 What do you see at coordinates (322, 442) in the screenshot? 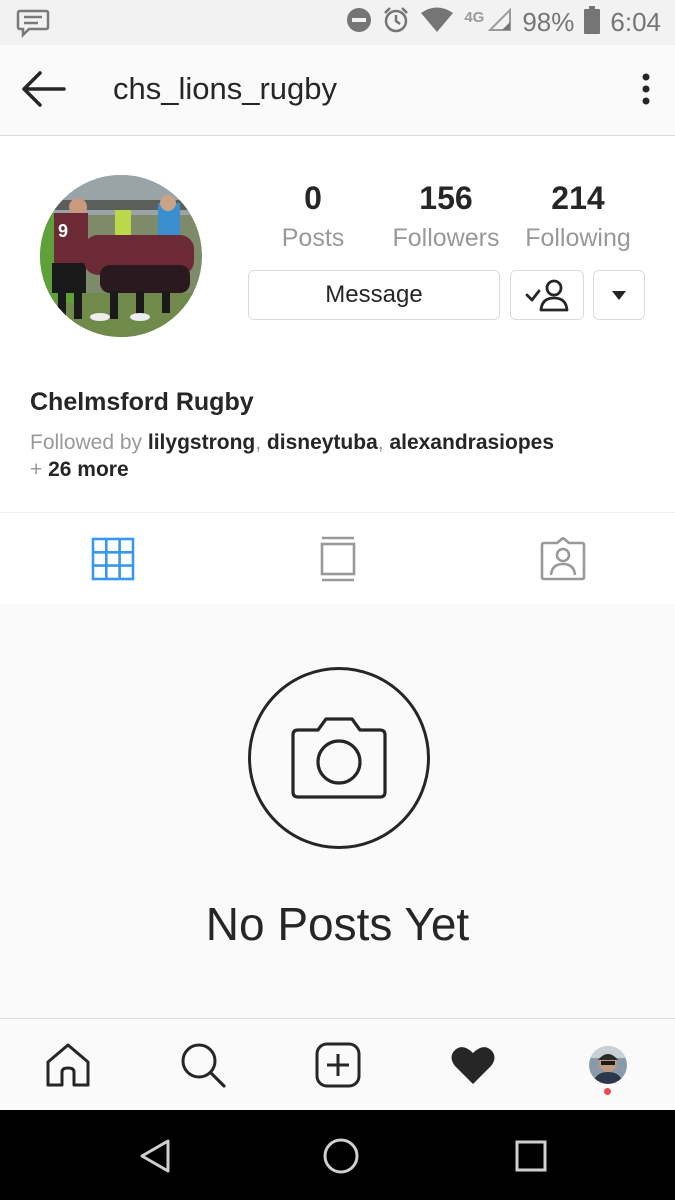
I see `follower-link: disneytuba` at bounding box center [322, 442].